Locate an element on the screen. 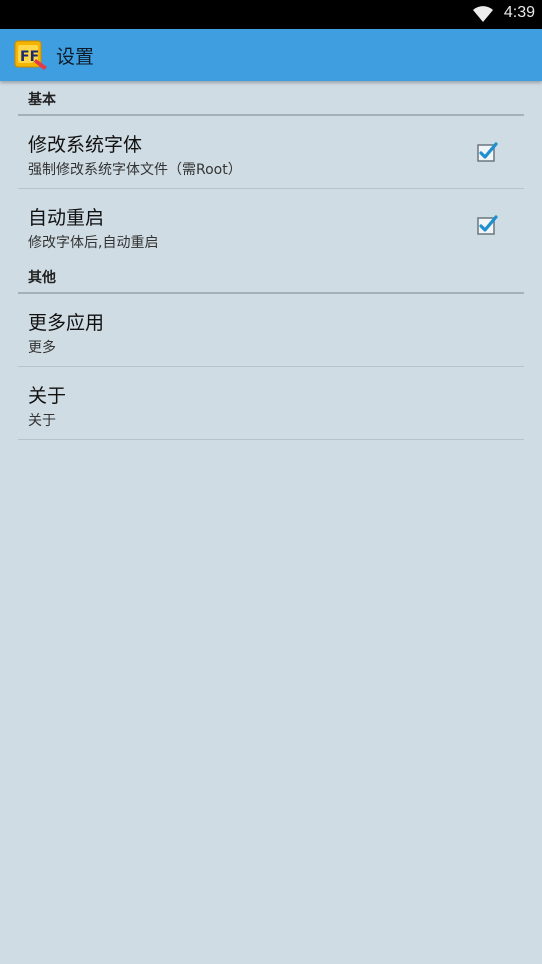 Image resolution: width=542 pixels, height=964 pixels. pref-title: 修改系统字体 is located at coordinates (85, 145).